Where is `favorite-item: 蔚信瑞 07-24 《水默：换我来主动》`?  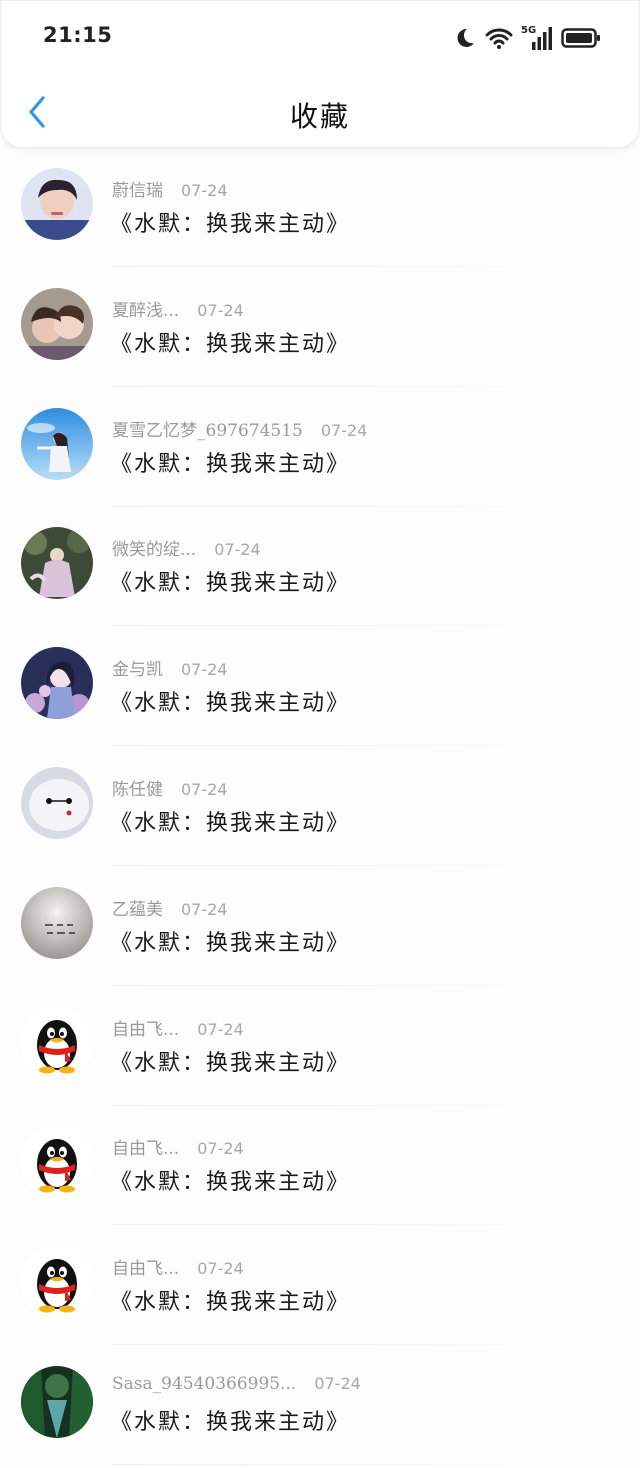
favorite-item: 蔚信瑞 07-24 《水默：换我来主动》 is located at coordinates (320, 210).